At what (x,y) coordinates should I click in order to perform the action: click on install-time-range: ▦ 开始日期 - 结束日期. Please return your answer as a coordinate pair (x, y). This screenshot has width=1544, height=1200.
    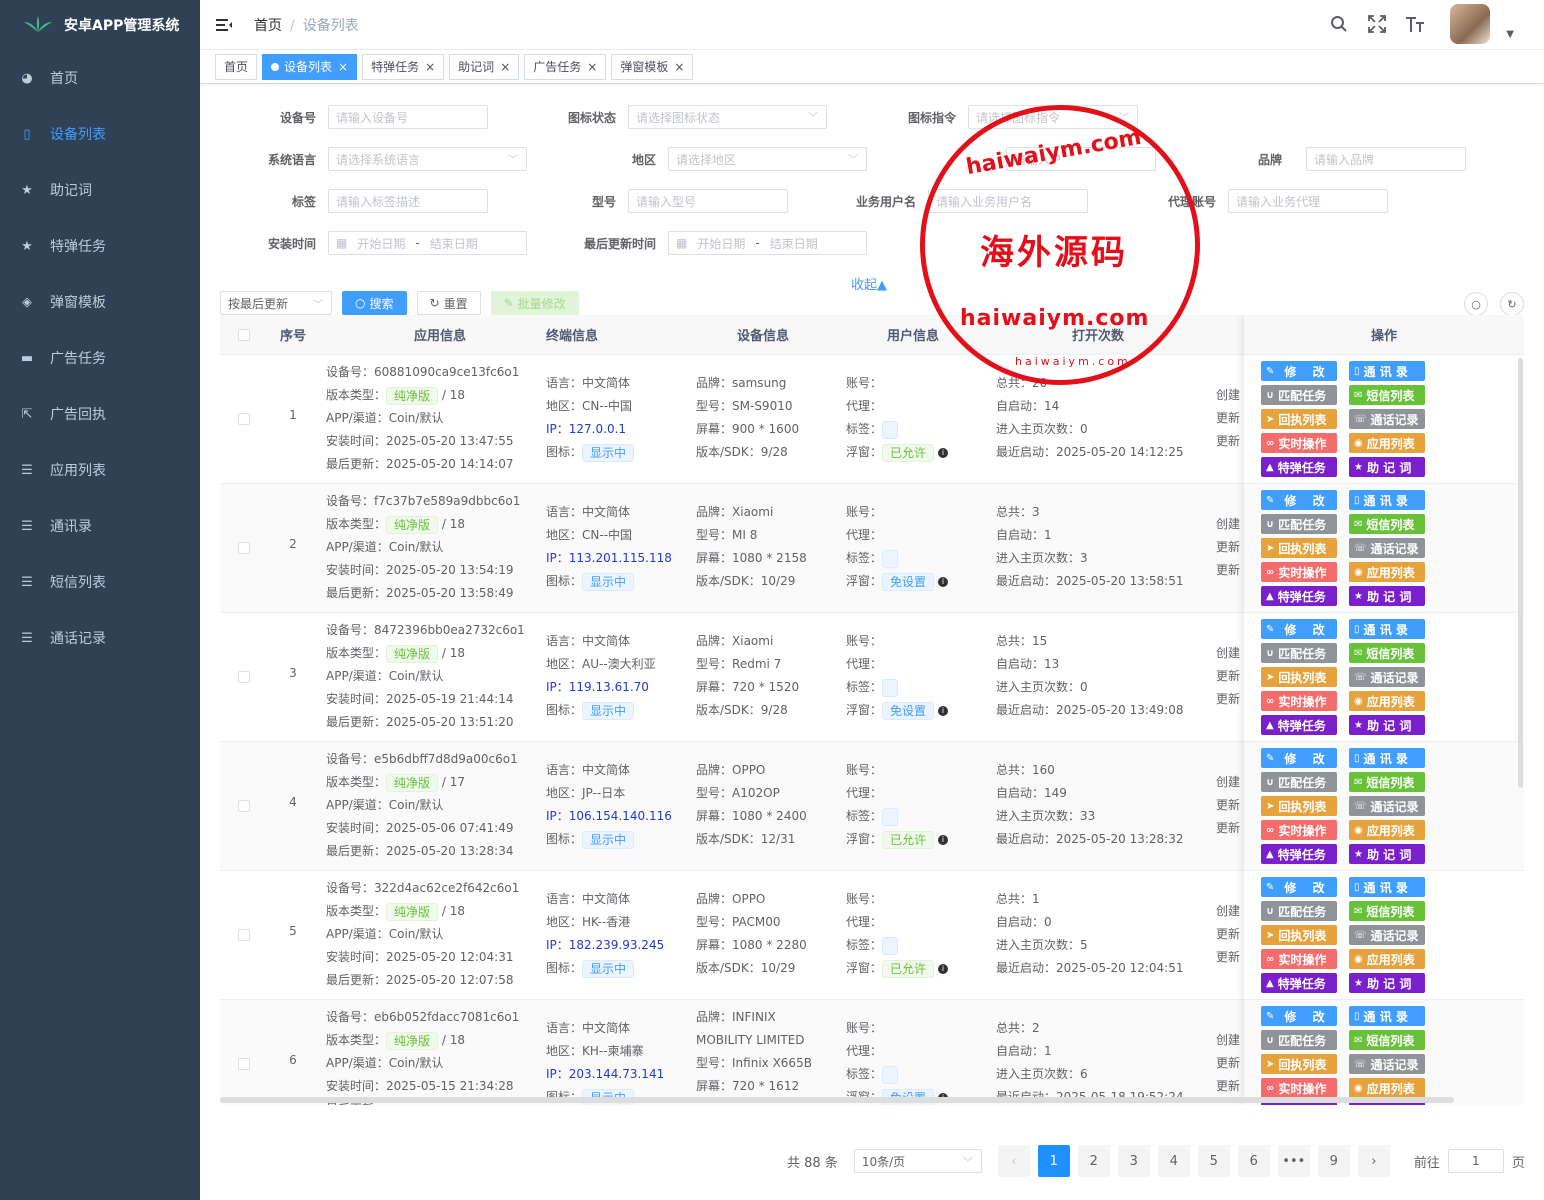
    Looking at the image, I should click on (427, 243).